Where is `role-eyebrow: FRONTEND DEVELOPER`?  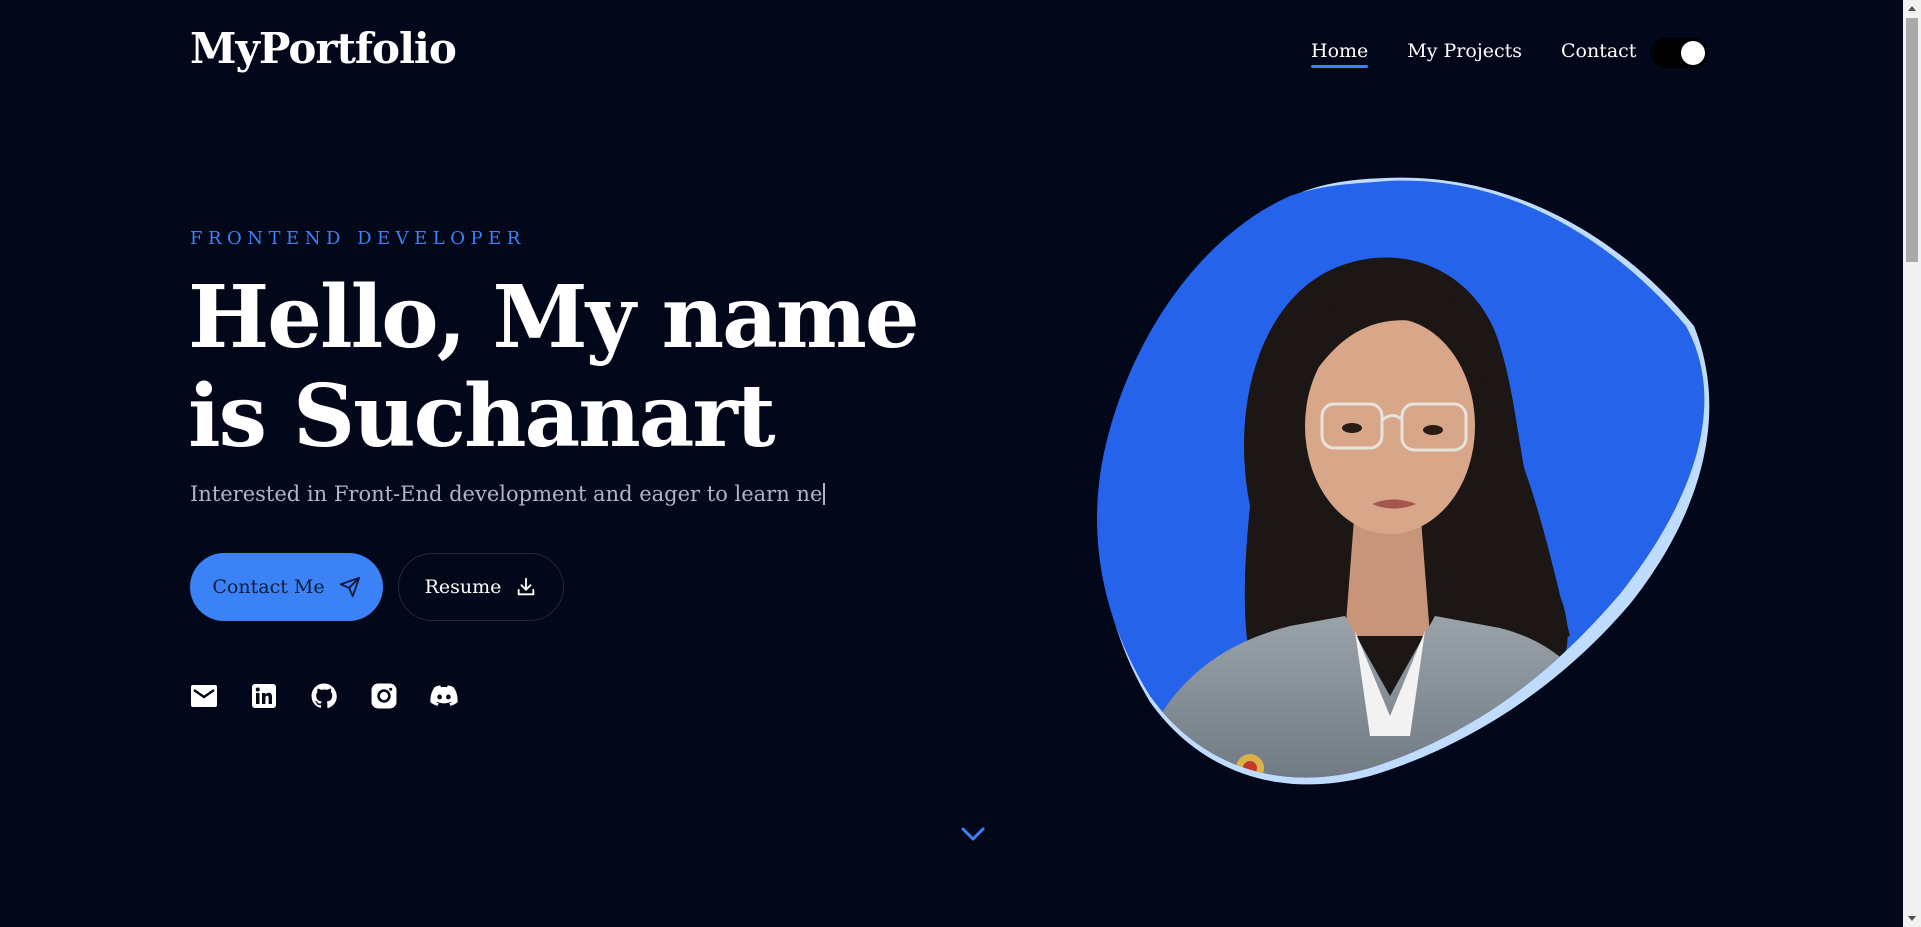 role-eyebrow: FRONTEND DEVELOPER is located at coordinates (358, 238).